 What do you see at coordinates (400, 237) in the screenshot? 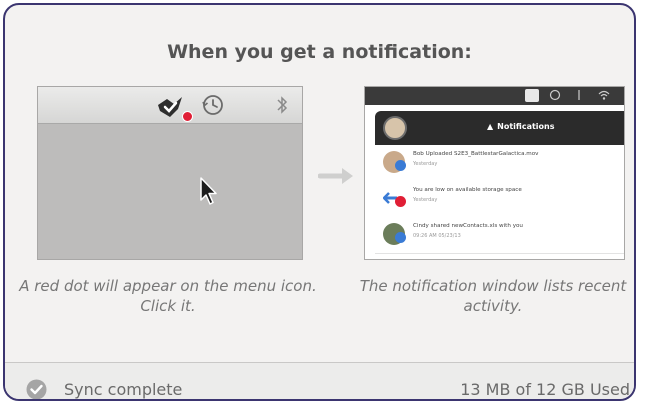
I see `share-badge-icon` at bounding box center [400, 237].